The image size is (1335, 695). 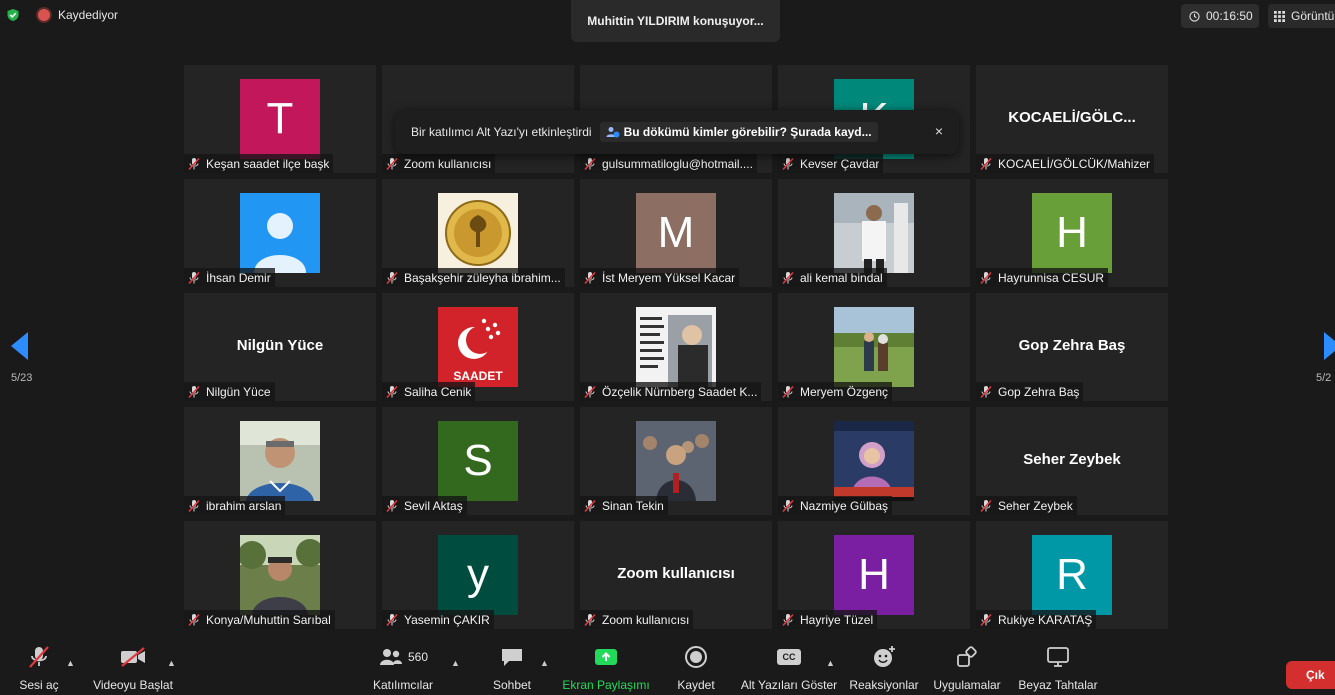 I want to click on participant-nameplate: Hayrunnisa CESUR, so click(x=1042, y=277).